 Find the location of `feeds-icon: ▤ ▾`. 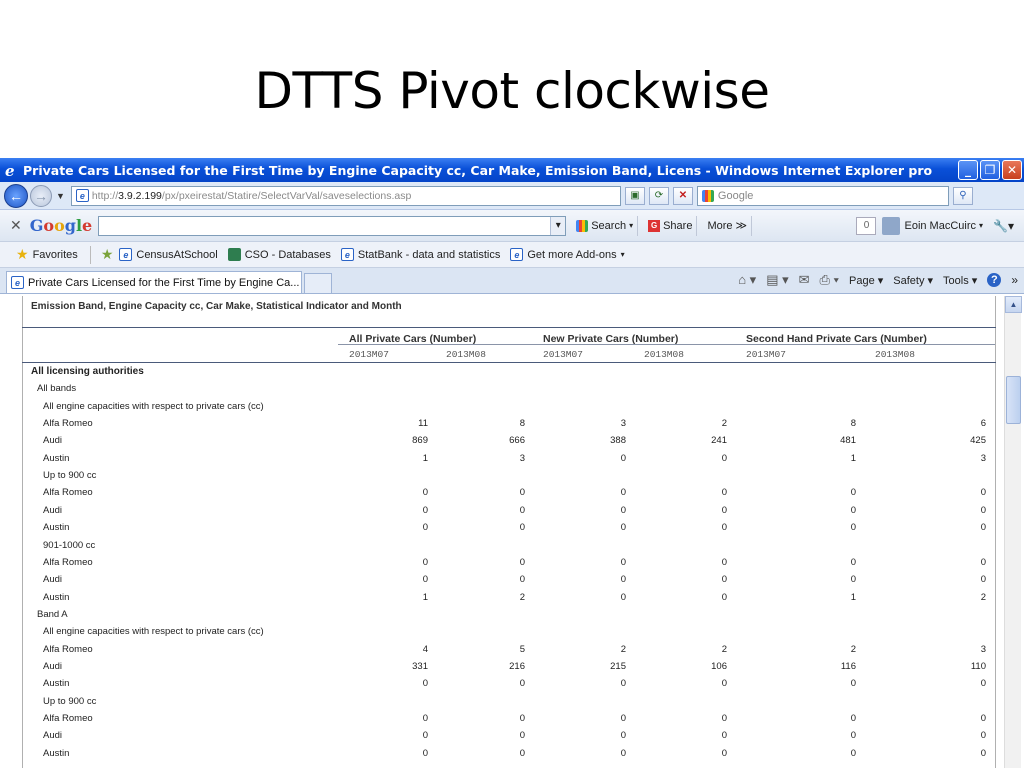

feeds-icon: ▤ ▾ is located at coordinates (777, 280).